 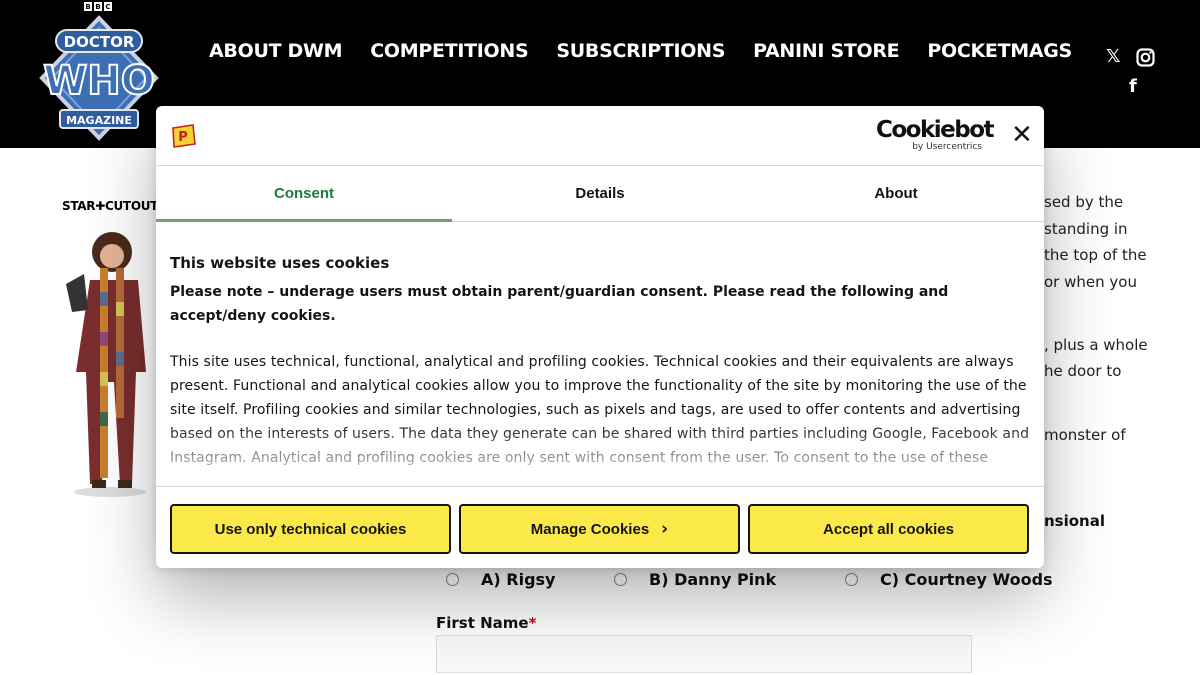 I want to click on nav-subscriptions: SUBSCRIPTIONS, so click(x=640, y=51).